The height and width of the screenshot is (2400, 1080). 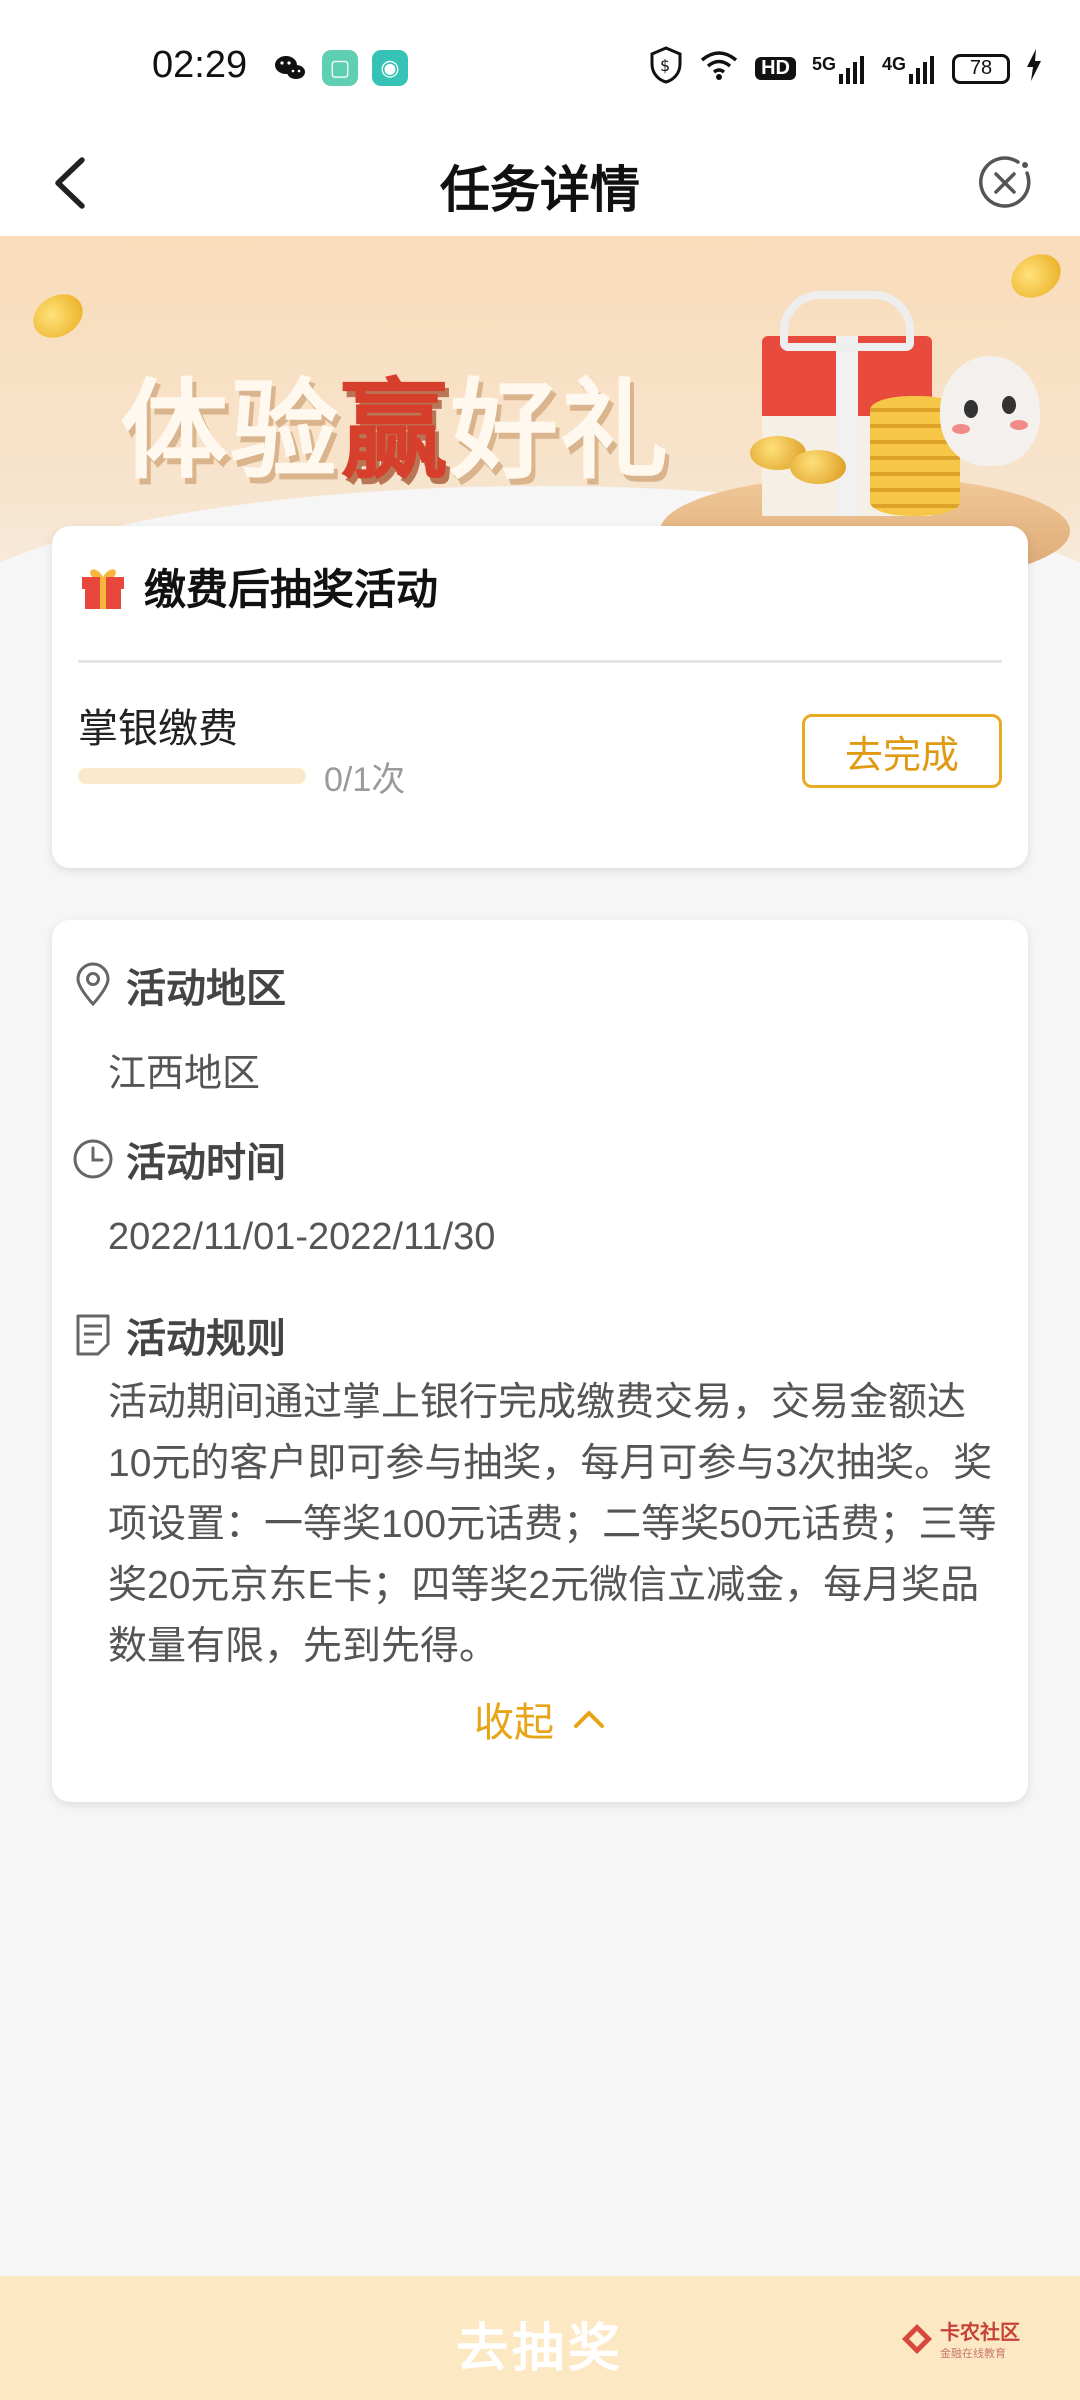 I want to click on progress-text: 0/1次, so click(x=365, y=780).